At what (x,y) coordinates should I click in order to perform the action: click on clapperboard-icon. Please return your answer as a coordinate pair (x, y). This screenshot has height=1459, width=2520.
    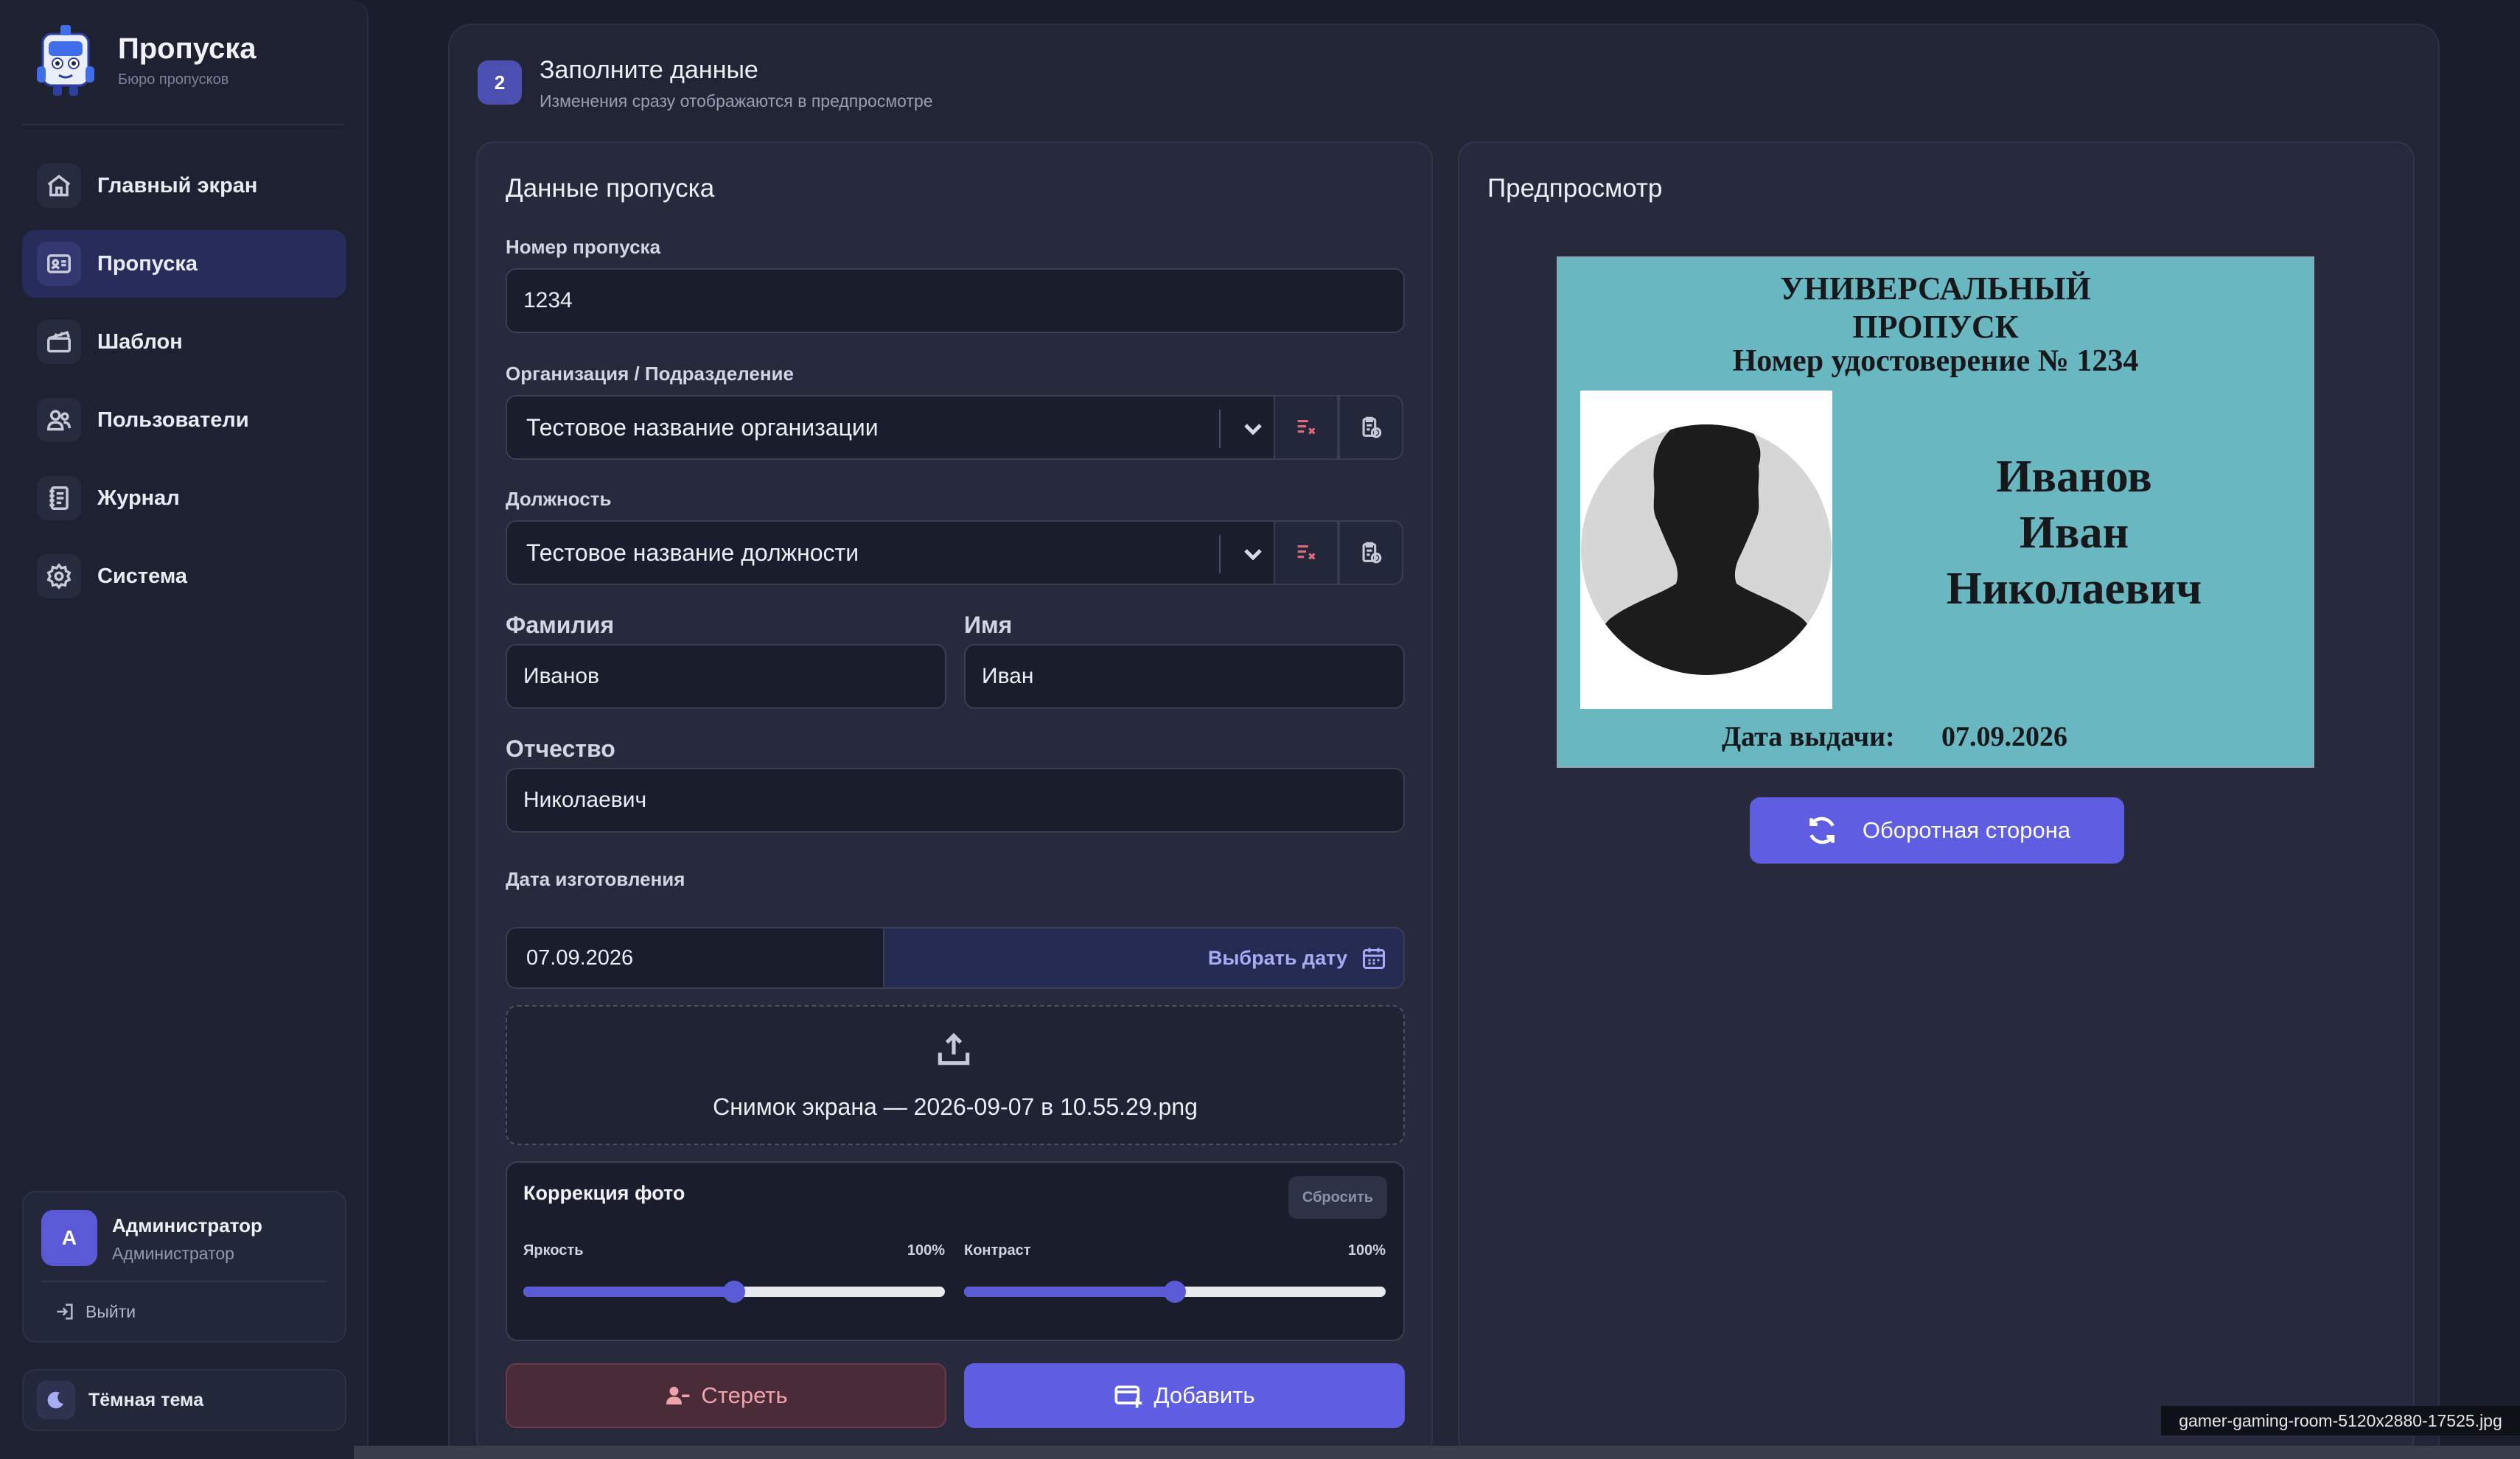
    Looking at the image, I should click on (59, 342).